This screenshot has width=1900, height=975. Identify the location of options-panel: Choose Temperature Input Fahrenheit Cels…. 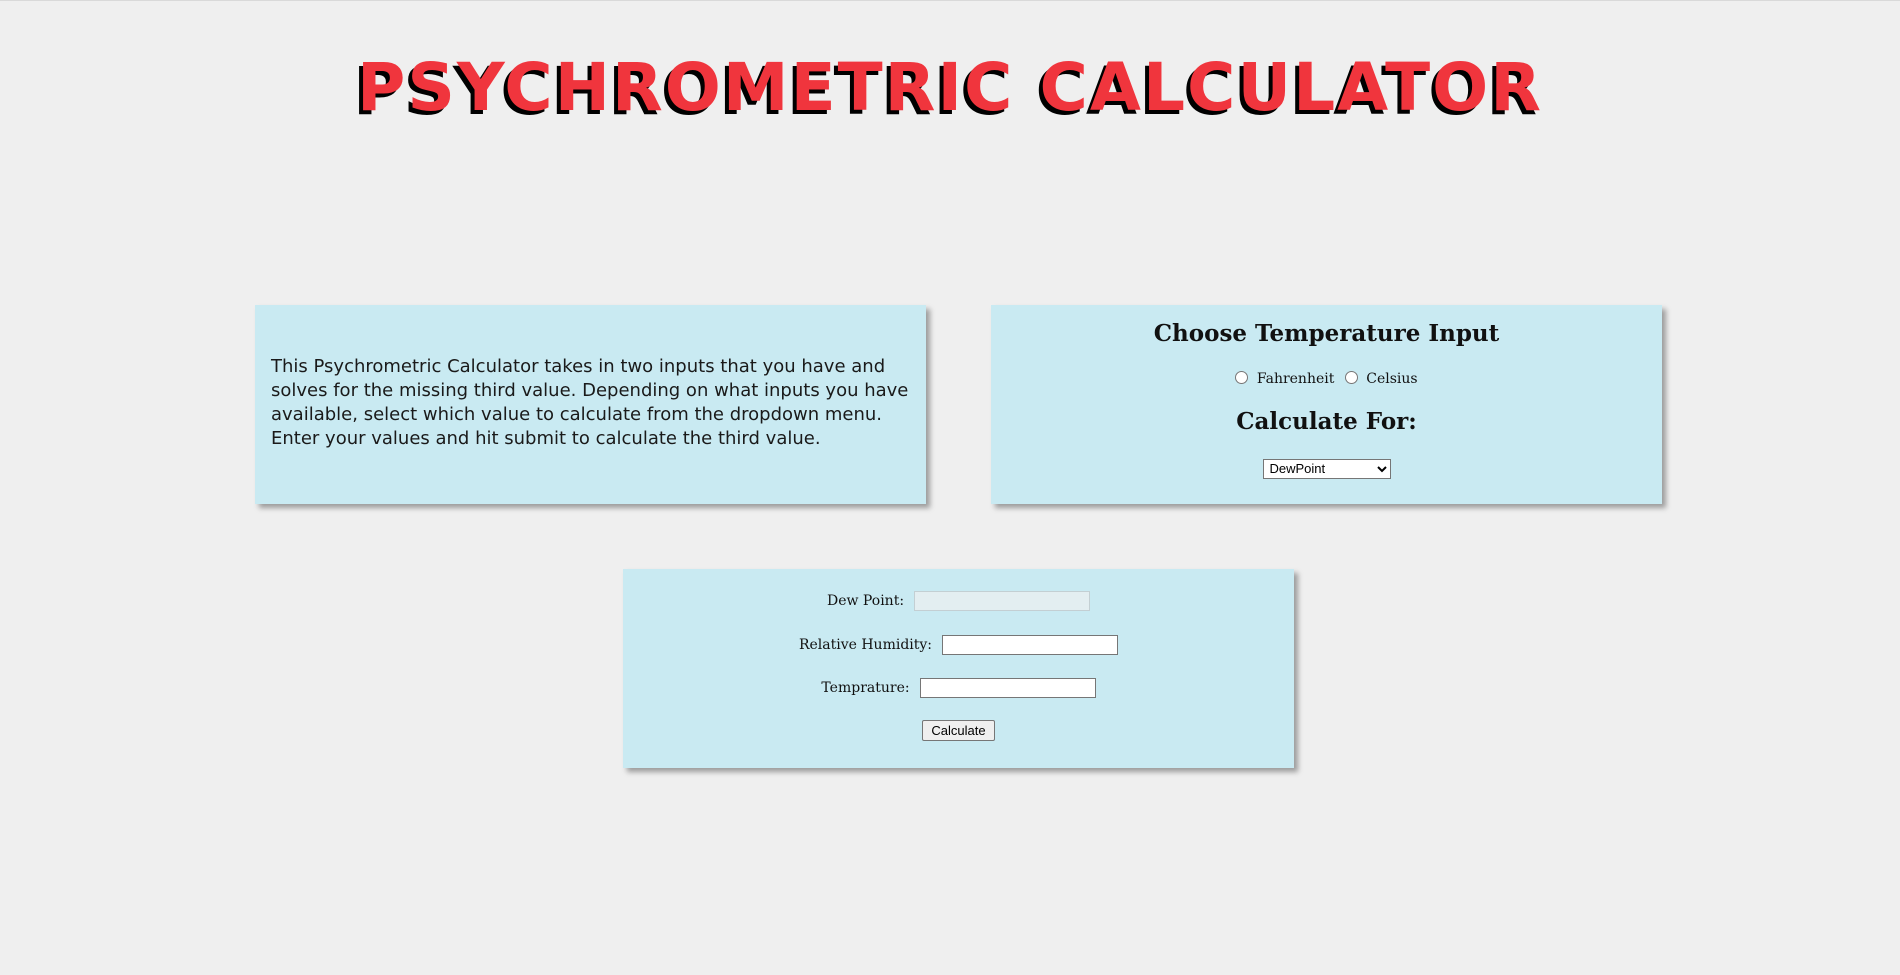
(1326, 404).